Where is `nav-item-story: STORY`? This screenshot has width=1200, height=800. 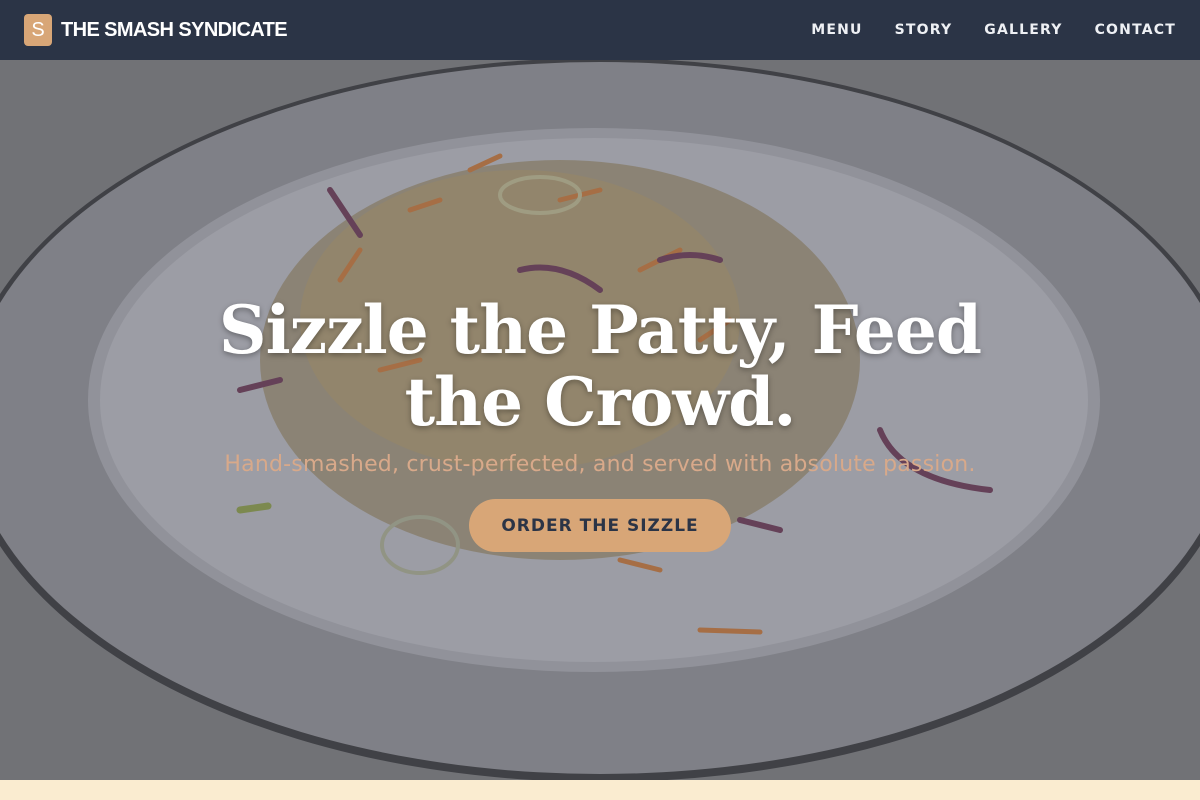
nav-item-story: STORY is located at coordinates (924, 30).